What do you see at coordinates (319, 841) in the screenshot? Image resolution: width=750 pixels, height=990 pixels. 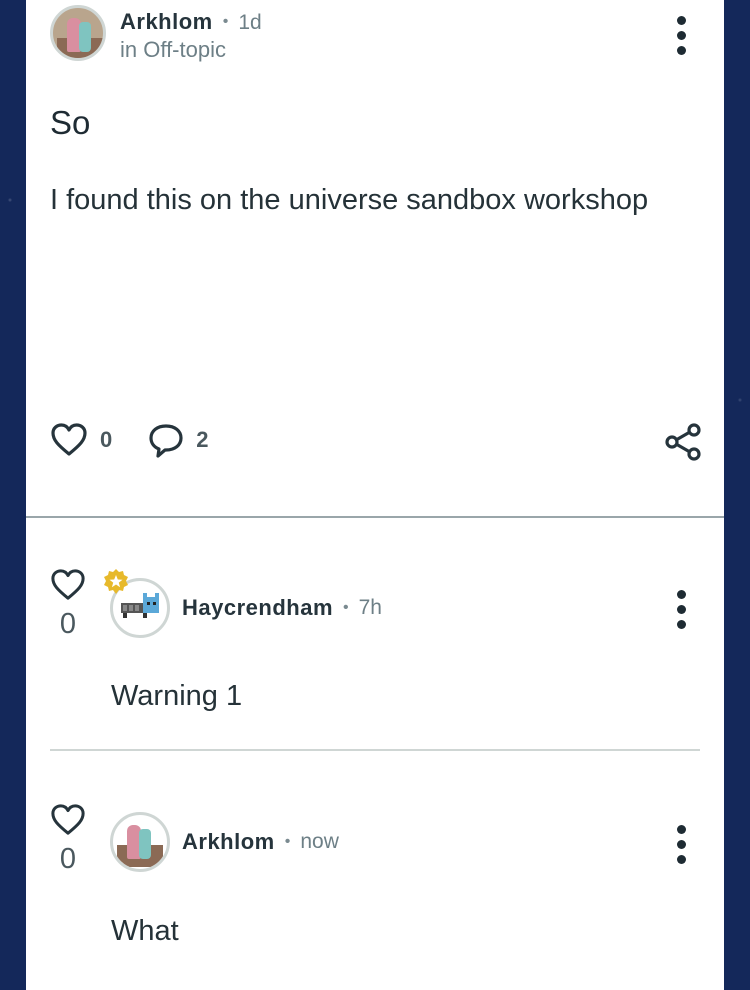 I see `comment-timestamp: now` at bounding box center [319, 841].